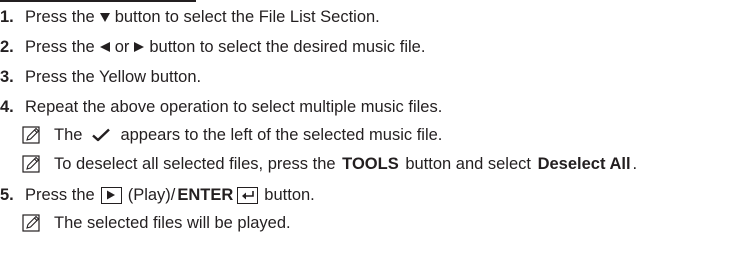  What do you see at coordinates (98, 1) in the screenshot?
I see `top-rule` at bounding box center [98, 1].